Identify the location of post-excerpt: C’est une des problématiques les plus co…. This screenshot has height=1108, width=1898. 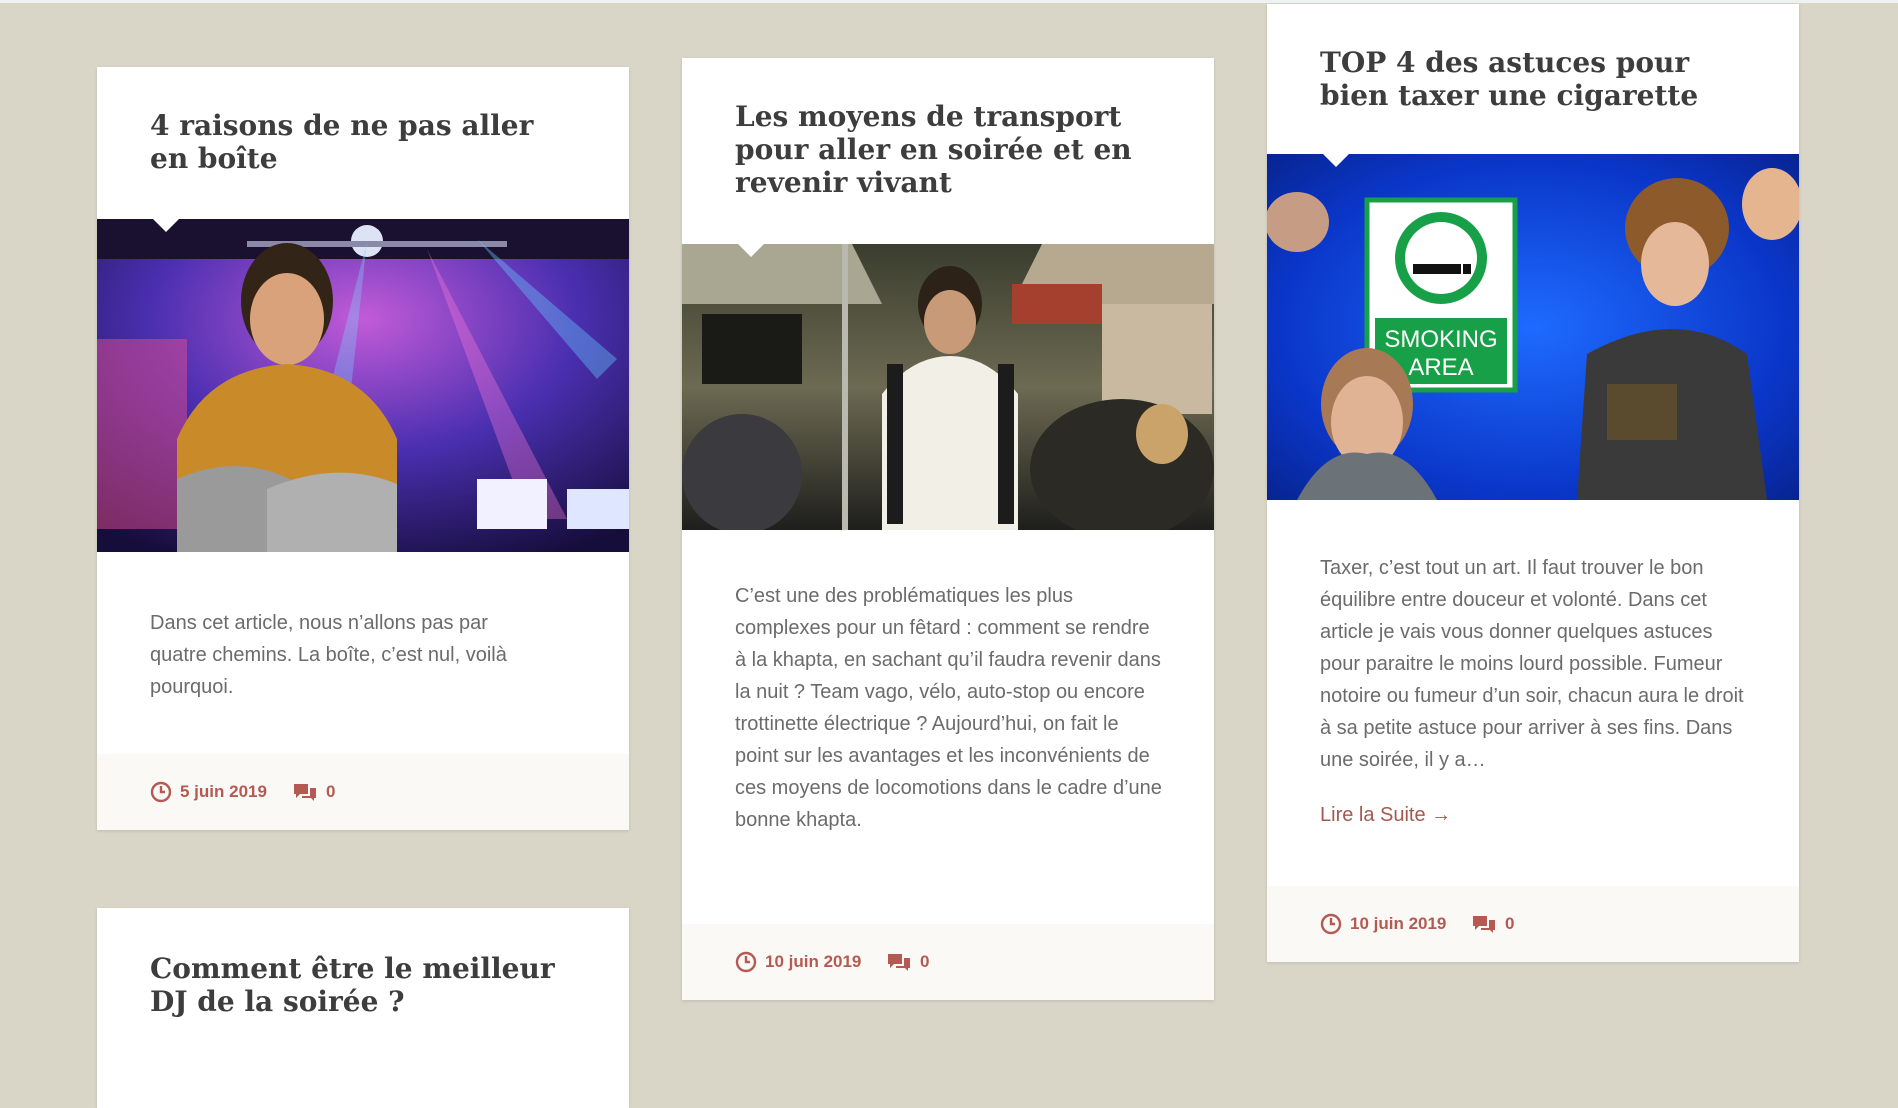
(948, 708).